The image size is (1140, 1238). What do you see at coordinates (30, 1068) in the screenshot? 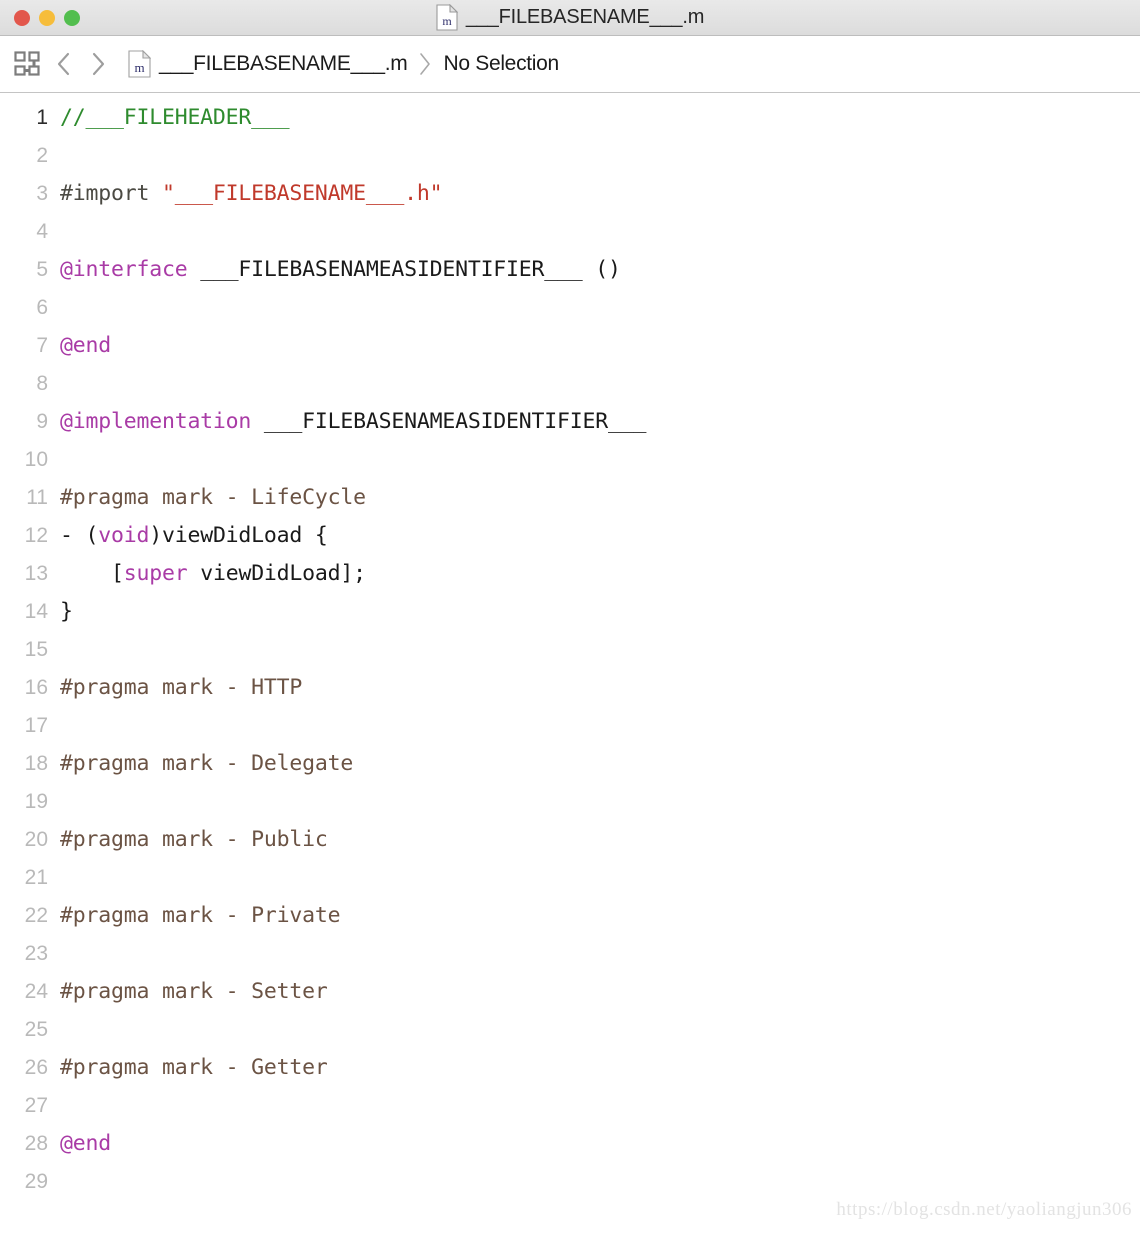
I see `line-number: 26` at bounding box center [30, 1068].